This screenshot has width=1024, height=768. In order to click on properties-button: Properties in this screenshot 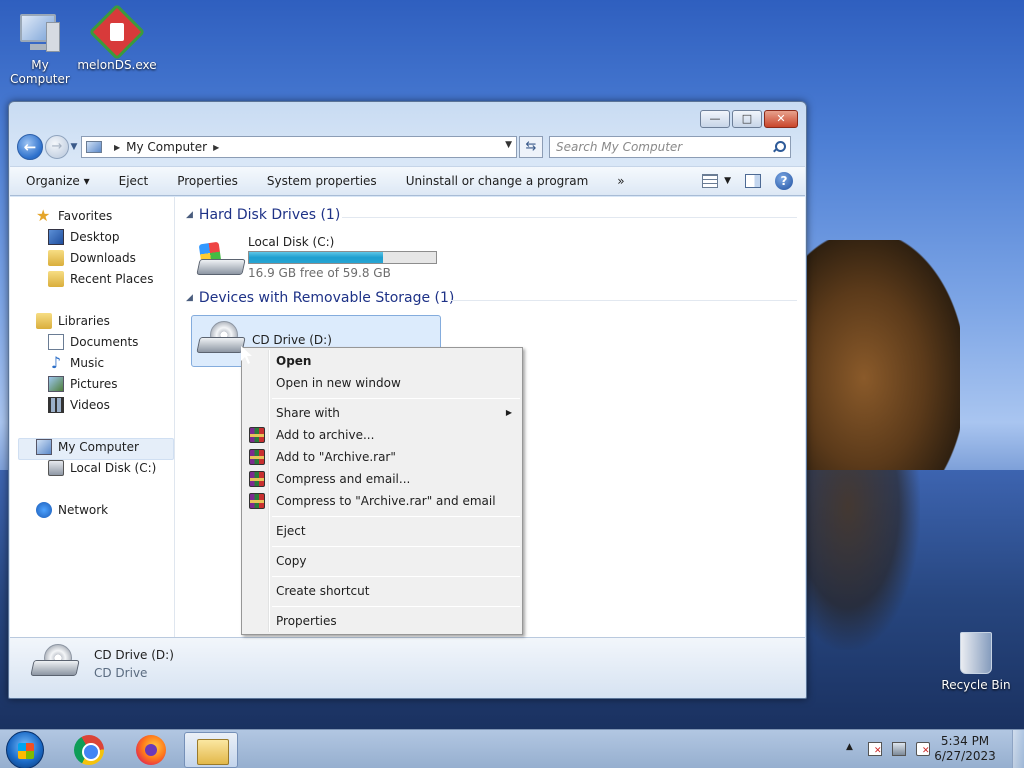, I will do `click(207, 181)`.